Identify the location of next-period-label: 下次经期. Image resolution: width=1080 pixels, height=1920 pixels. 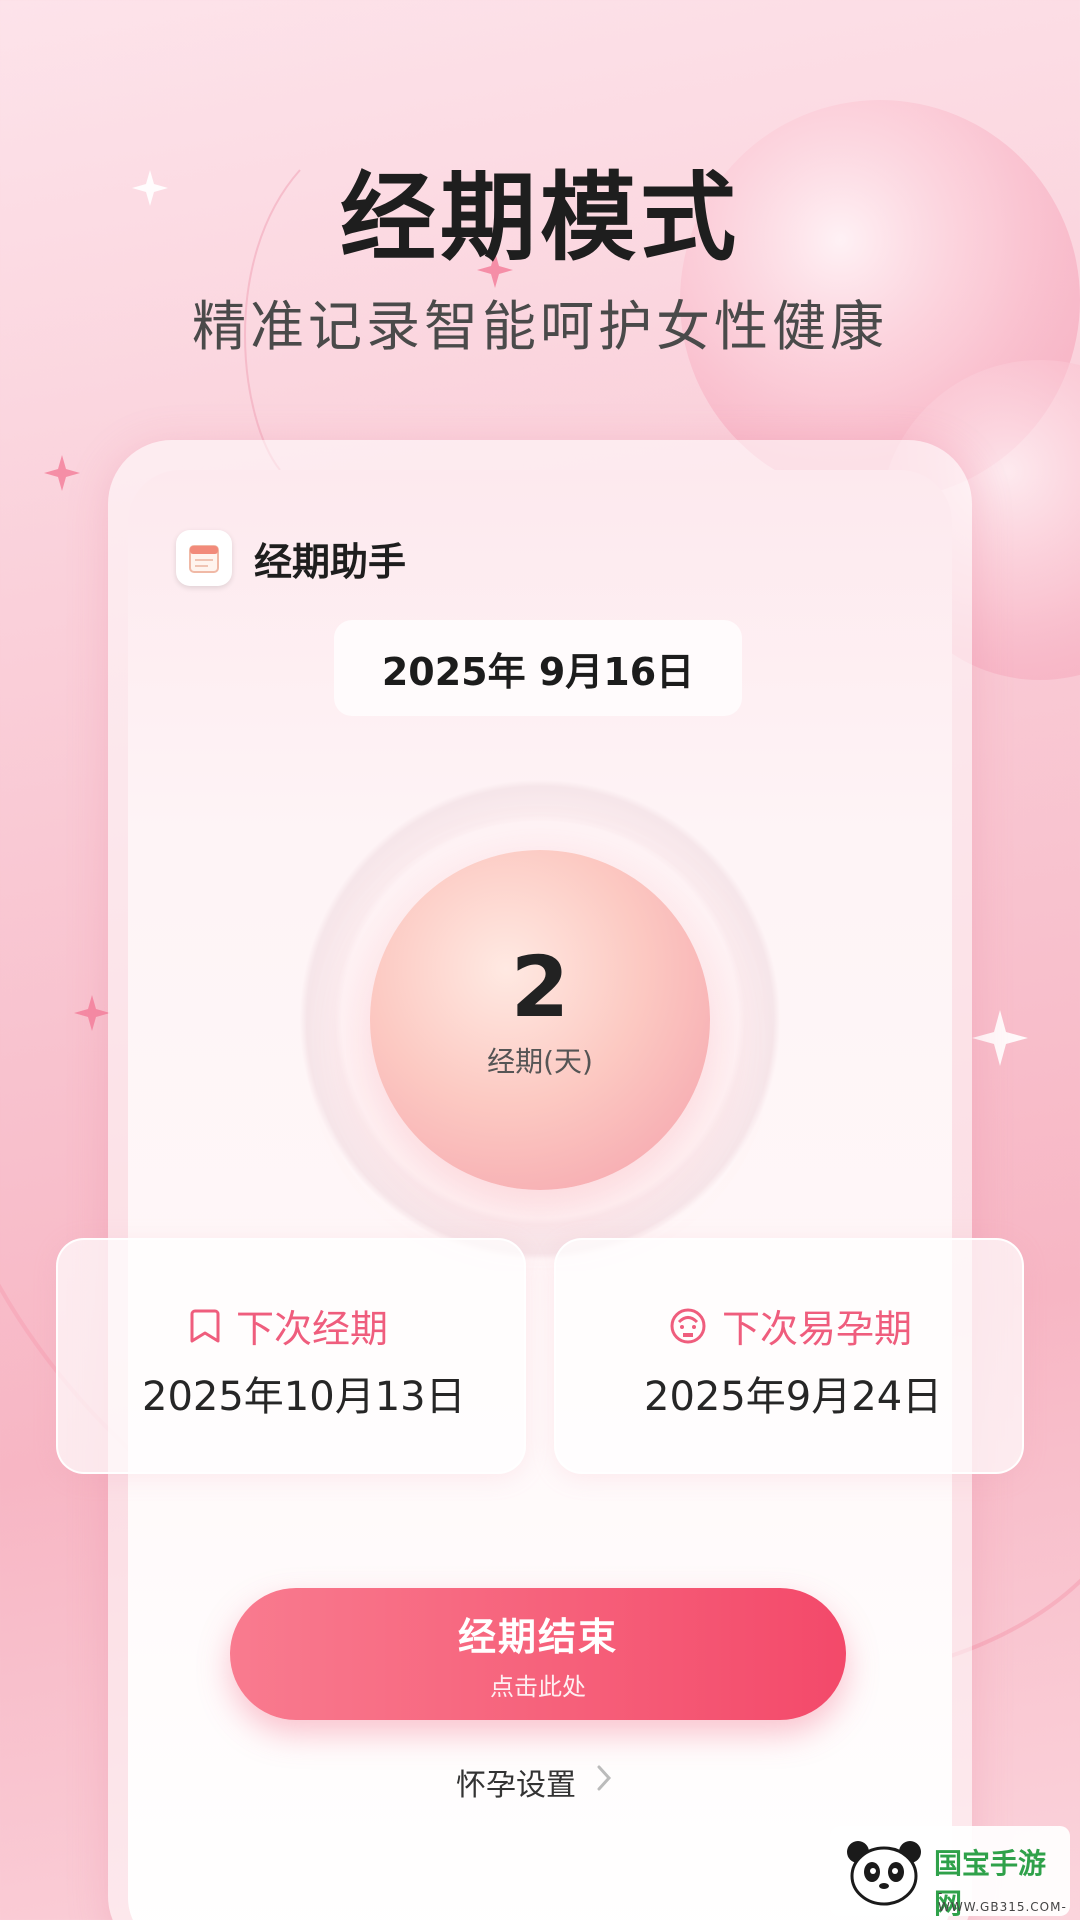
(312, 1329).